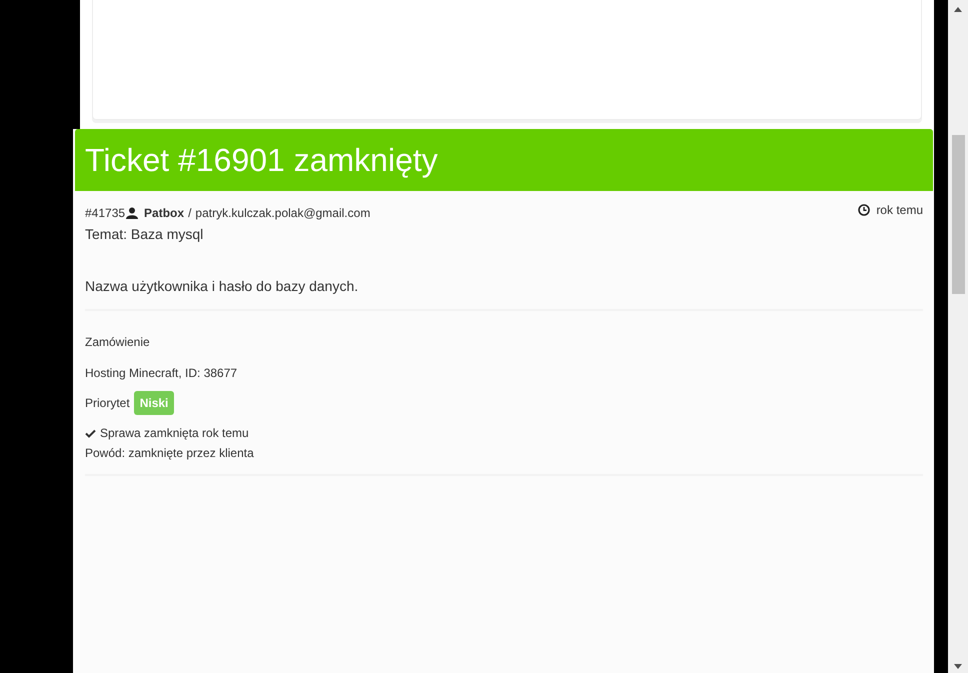  I want to click on scroll-up-icon, so click(958, 9).